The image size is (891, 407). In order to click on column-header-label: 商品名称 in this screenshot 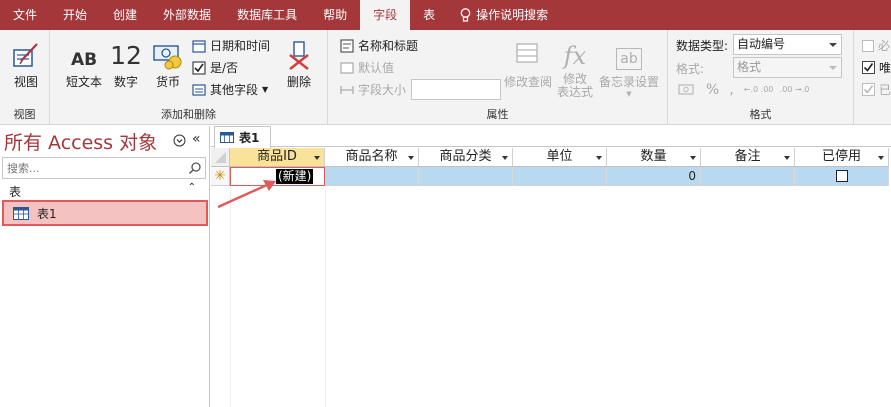, I will do `click(371, 156)`.